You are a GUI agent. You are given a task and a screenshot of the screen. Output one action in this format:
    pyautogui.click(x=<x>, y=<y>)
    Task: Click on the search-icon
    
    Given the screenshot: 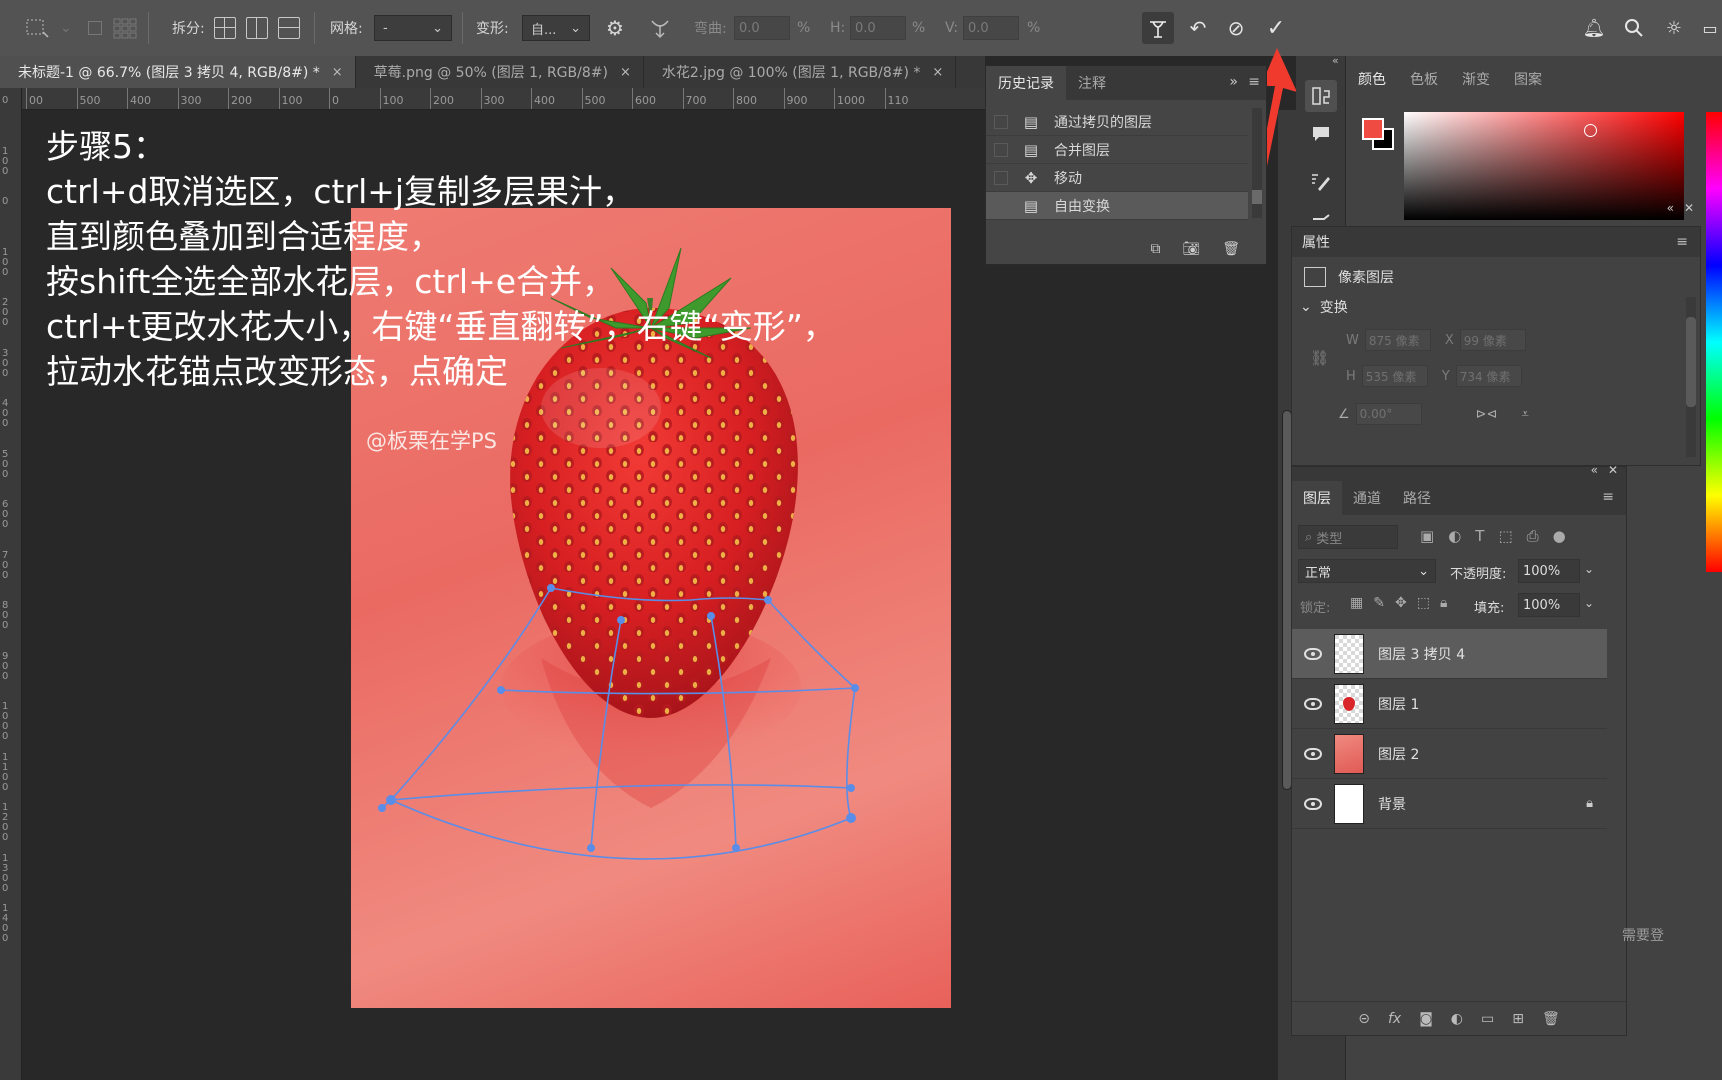 What is the action you would take?
    pyautogui.click(x=1634, y=28)
    